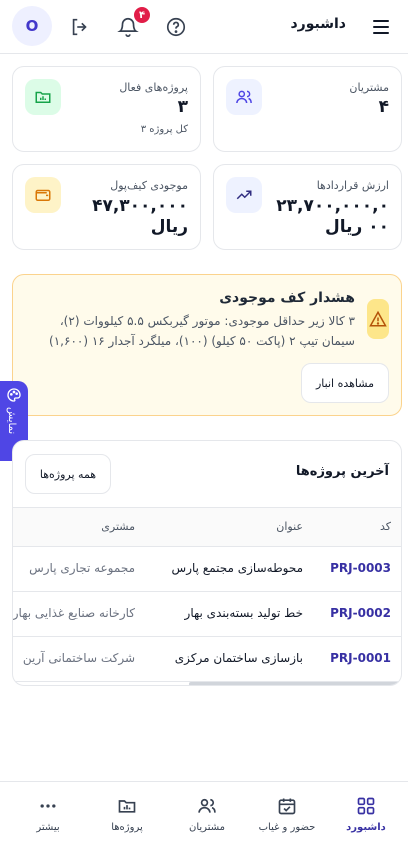  What do you see at coordinates (204, 27) in the screenshot?
I see `top-bar: داشبورد ۴ O` at bounding box center [204, 27].